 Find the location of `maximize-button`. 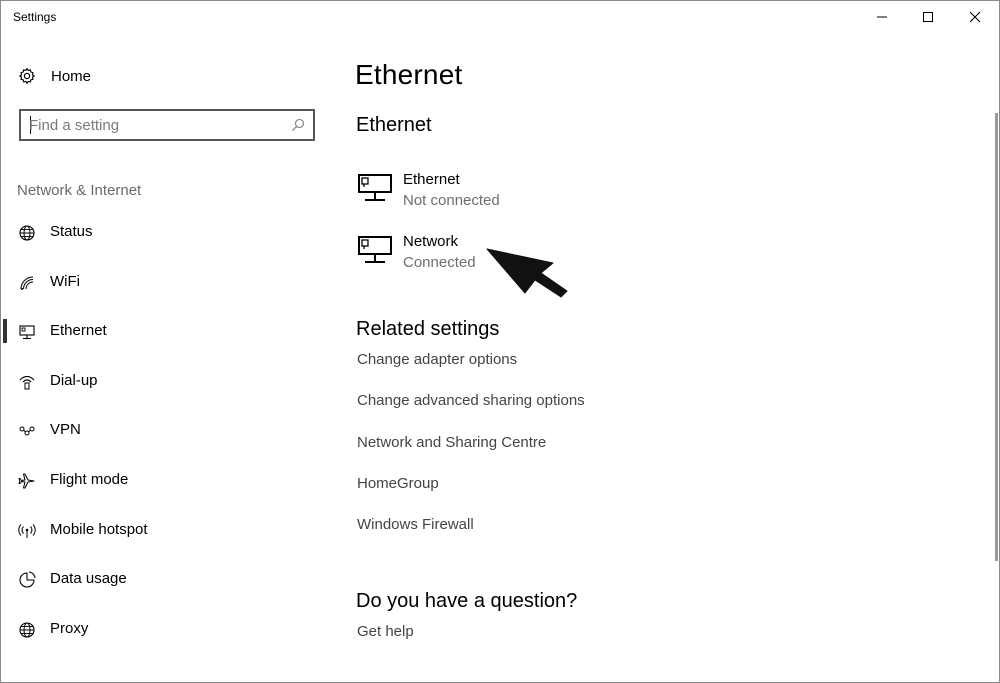

maximize-button is located at coordinates (928, 17).